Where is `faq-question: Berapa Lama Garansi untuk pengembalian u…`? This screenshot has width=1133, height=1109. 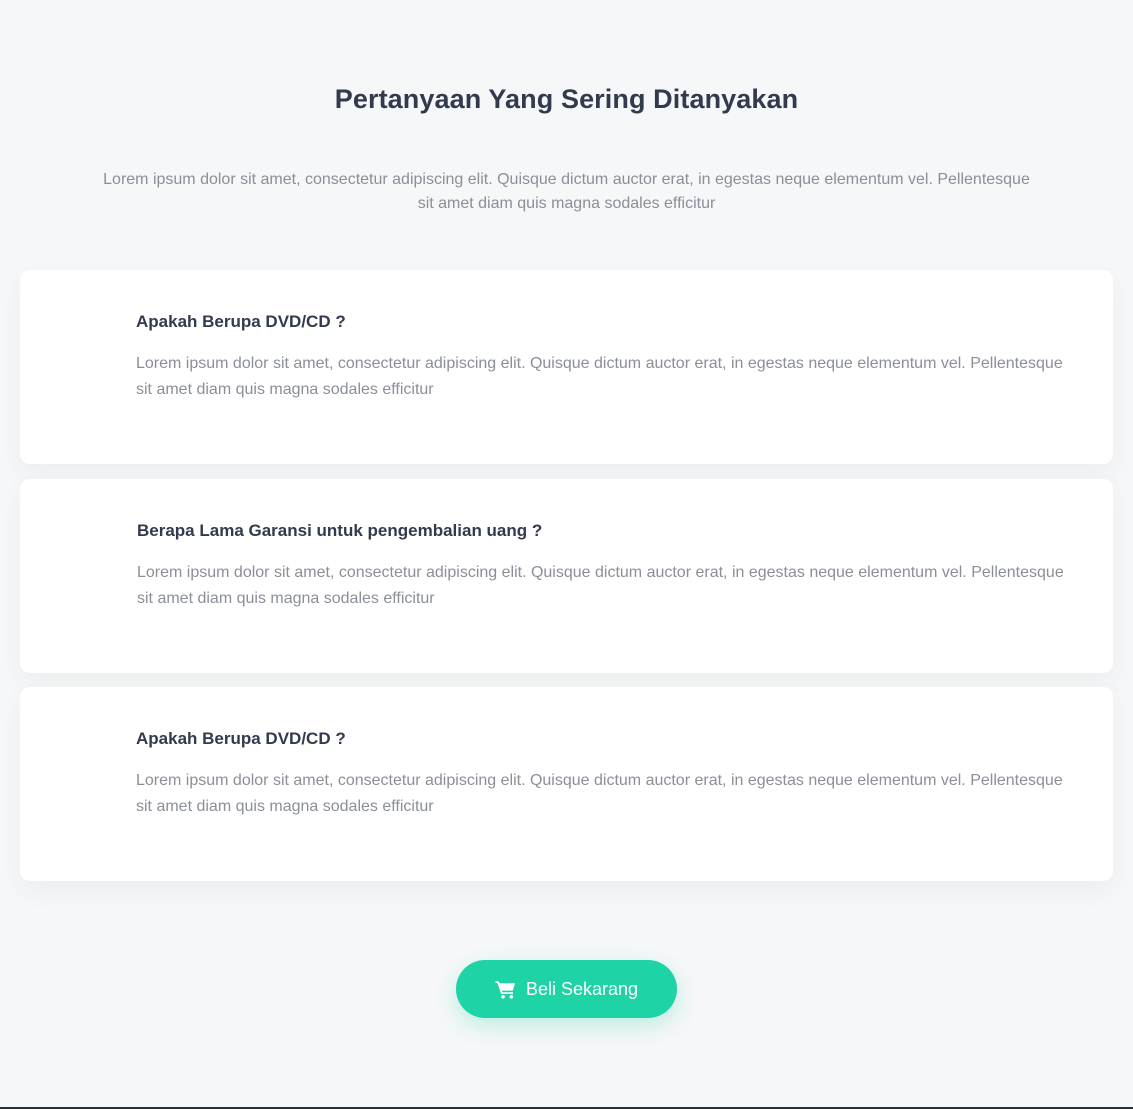 faq-question: Berapa Lama Garansi untuk pengembalian u… is located at coordinates (340, 530).